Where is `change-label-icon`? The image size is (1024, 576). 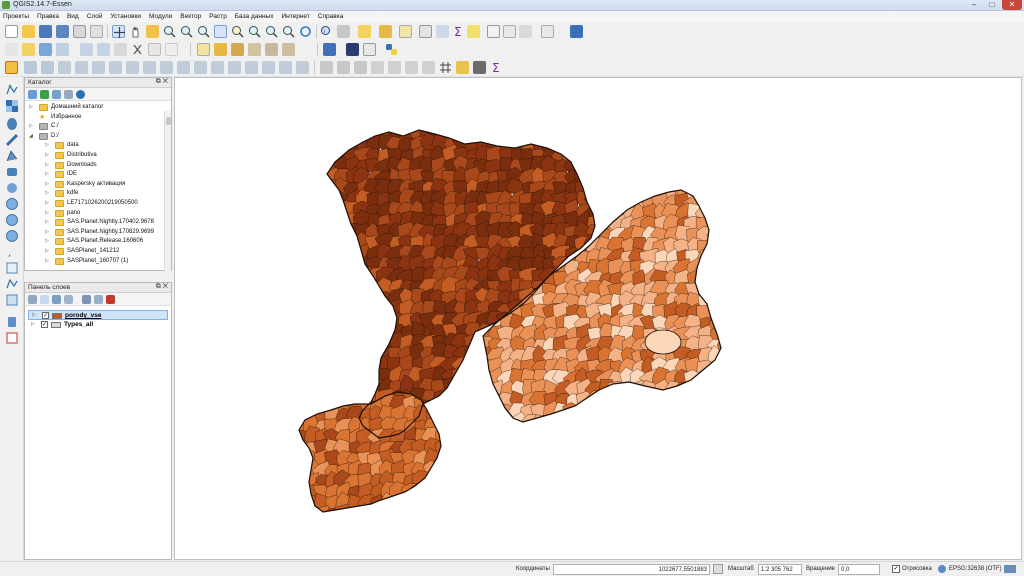 change-label-icon is located at coordinates (288, 49).